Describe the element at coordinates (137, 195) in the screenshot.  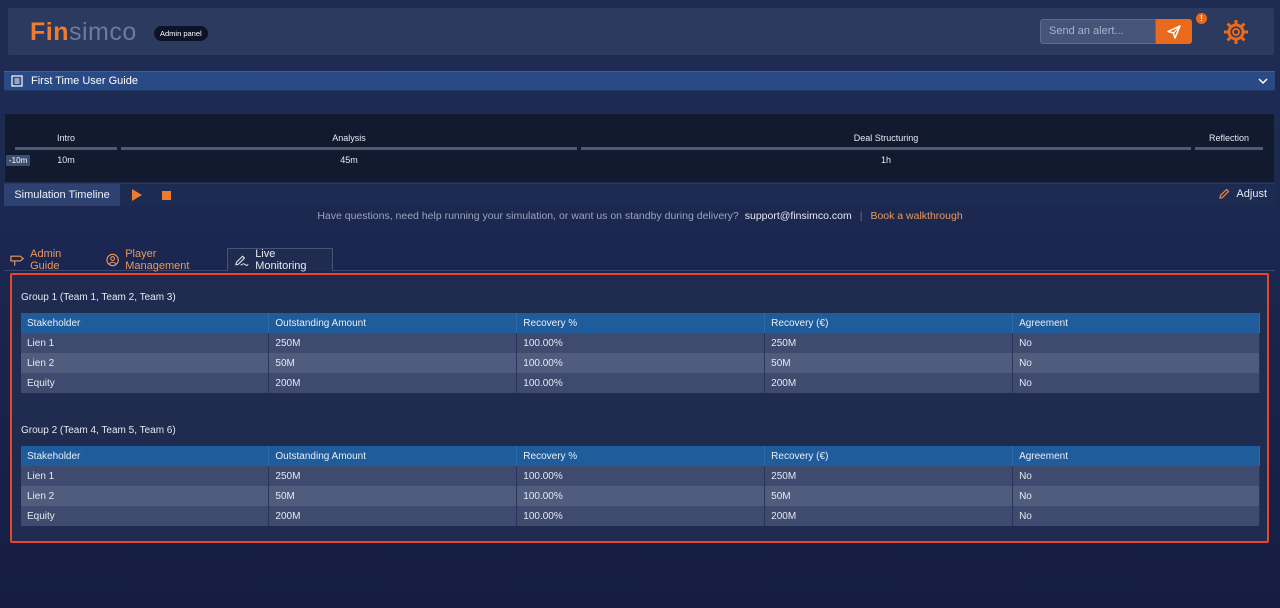
I see `play-icon` at that location.